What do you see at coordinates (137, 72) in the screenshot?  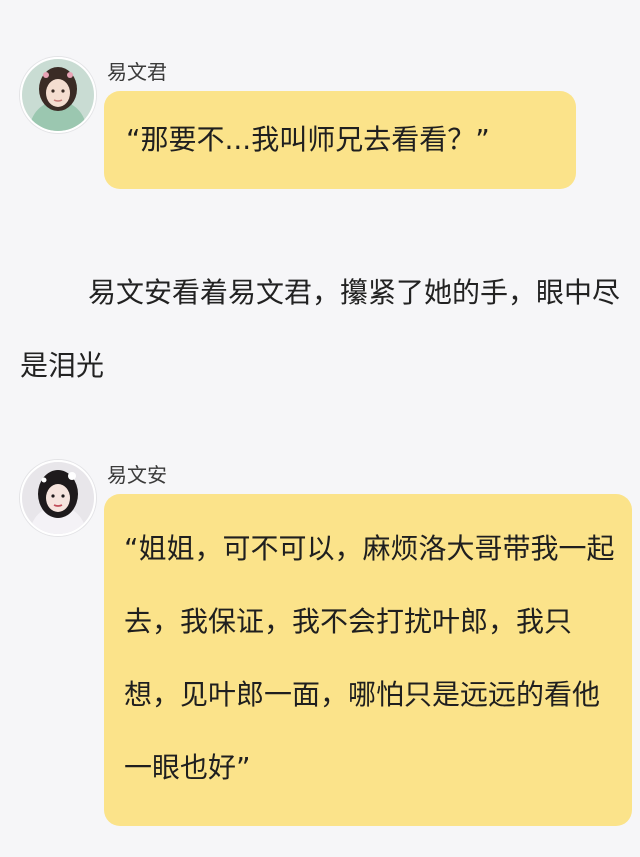 I see `sender-name: 易文君` at bounding box center [137, 72].